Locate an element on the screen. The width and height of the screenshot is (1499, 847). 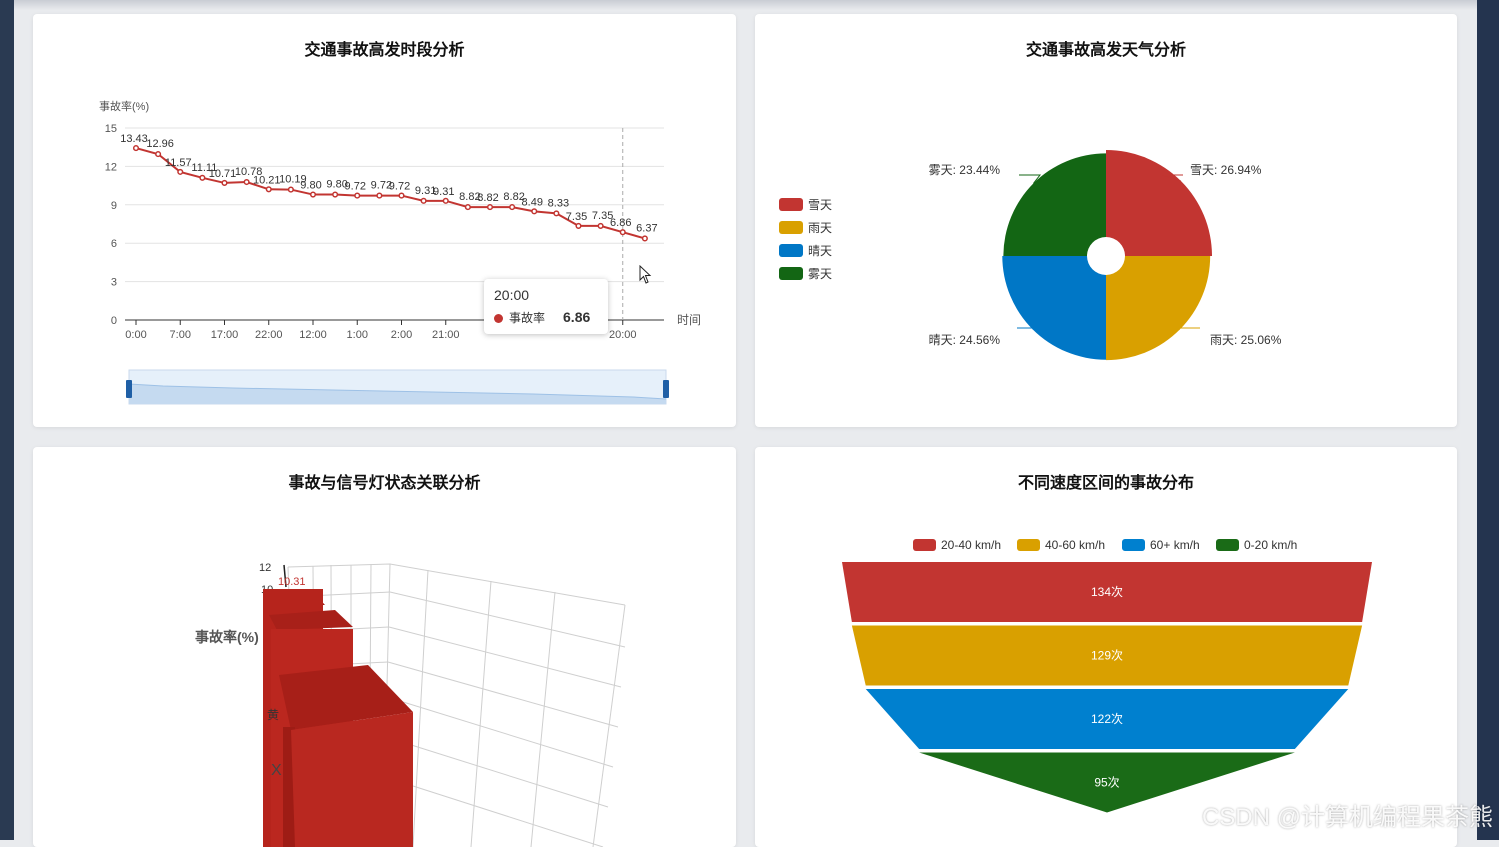
data-label: 6.37 is located at coordinates (646, 228).